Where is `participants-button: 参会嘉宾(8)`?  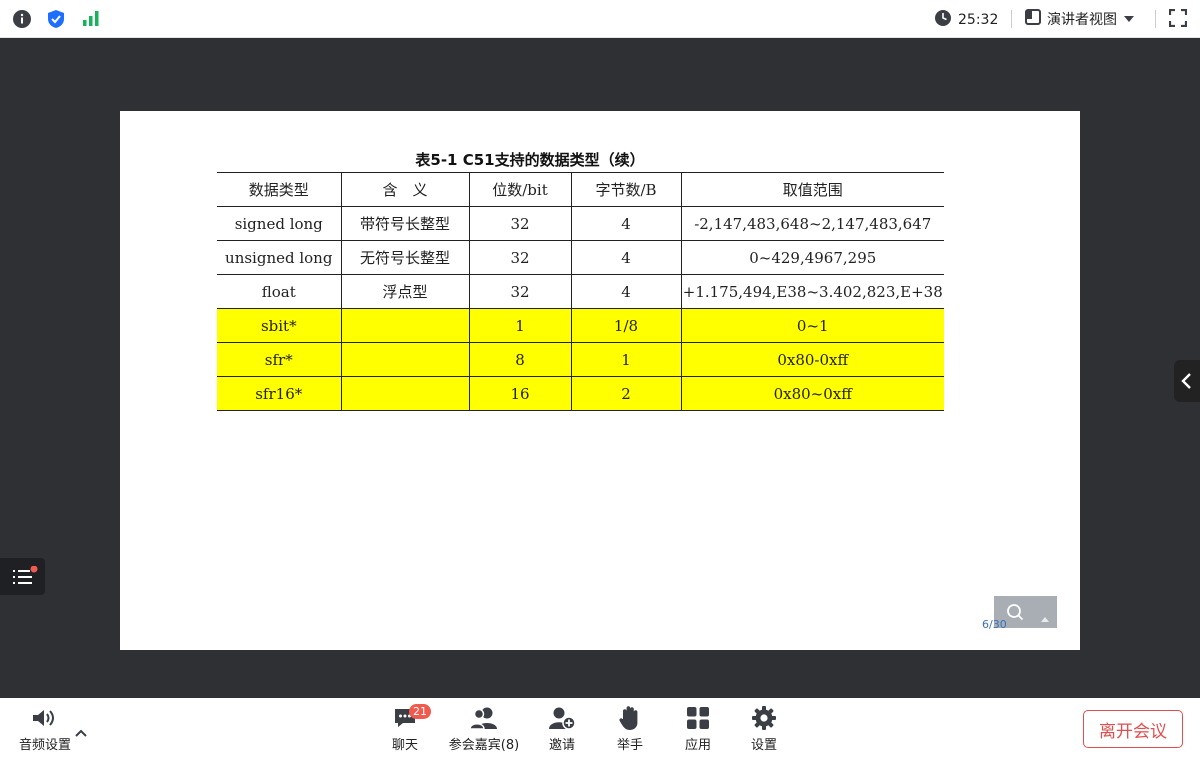
participants-button: 参会嘉宾(8) is located at coordinates (484, 729).